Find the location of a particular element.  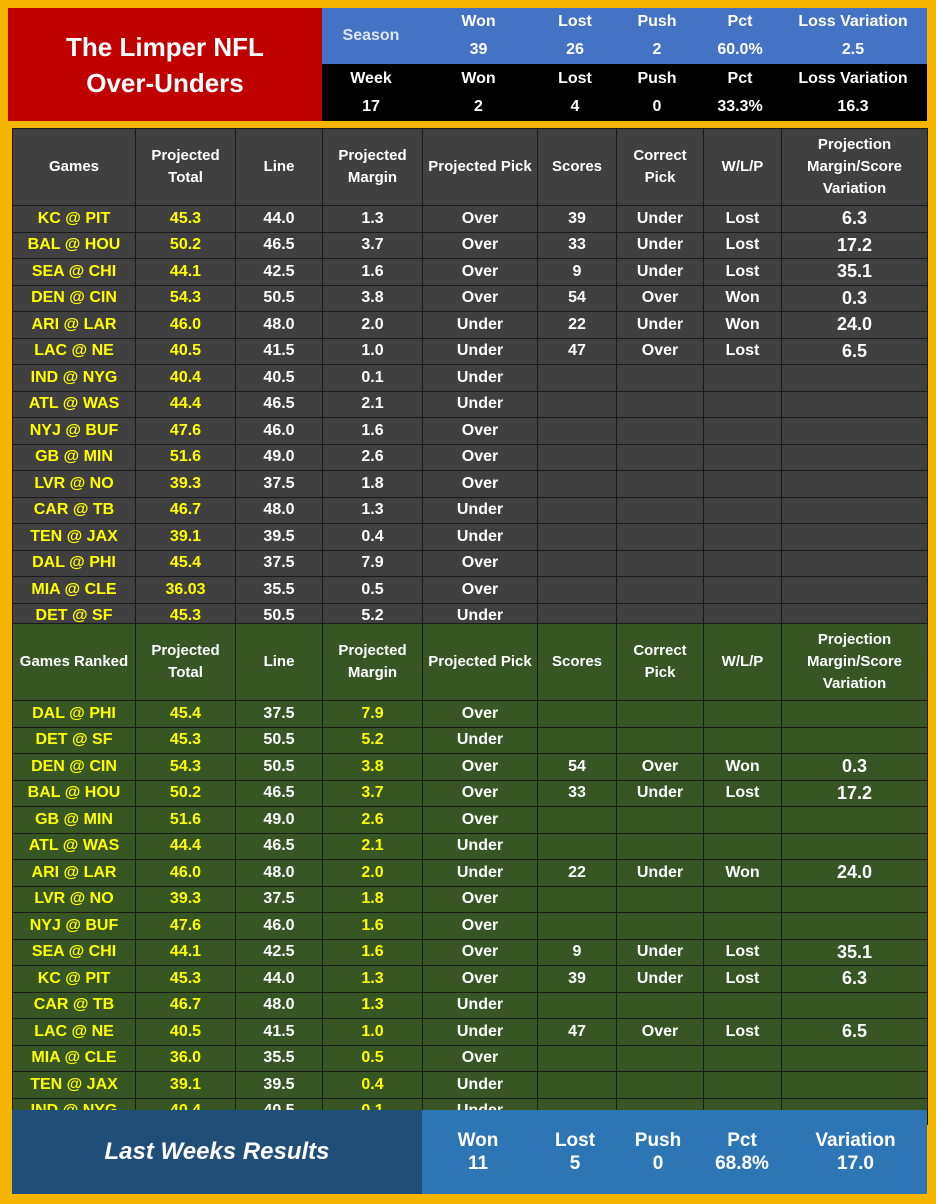

season-push: Push 2 is located at coordinates (657, 36).